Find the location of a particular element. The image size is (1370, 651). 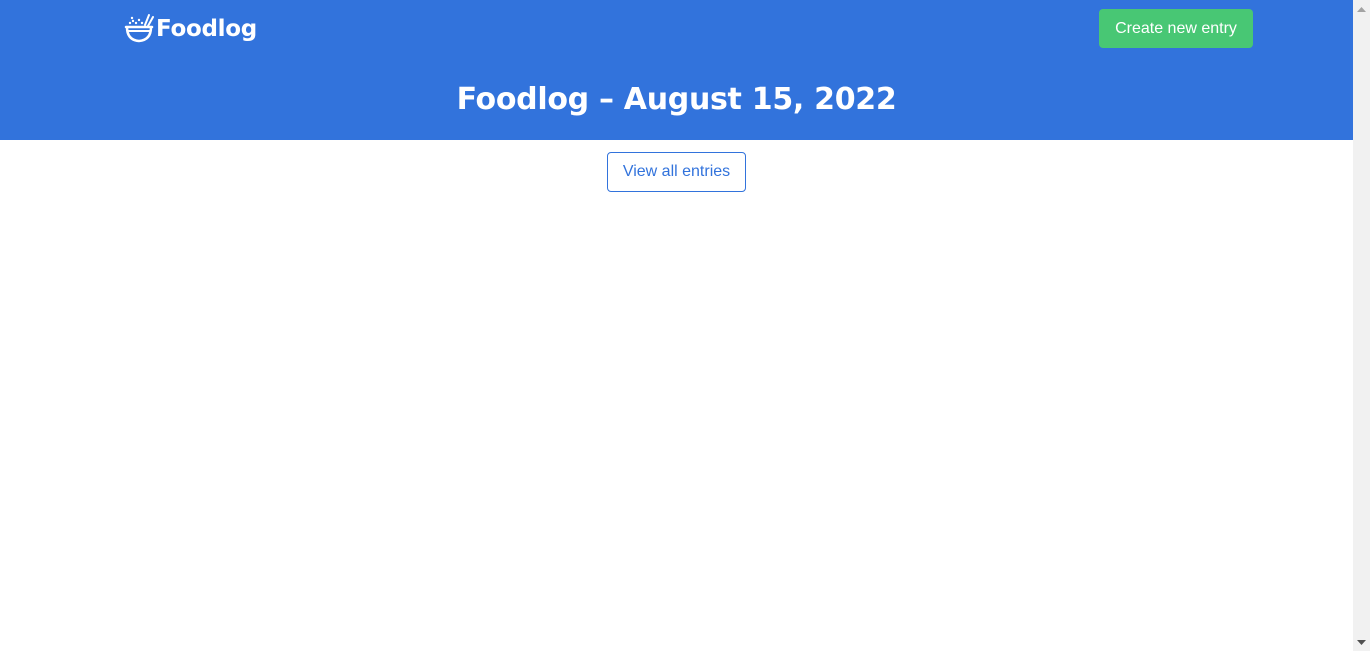

scroll-down-arrow-icon is located at coordinates (1361, 642).